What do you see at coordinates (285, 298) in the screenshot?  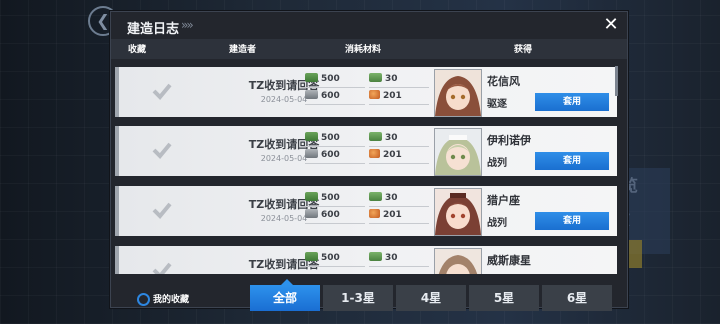 I see `tab-all: 全部` at bounding box center [285, 298].